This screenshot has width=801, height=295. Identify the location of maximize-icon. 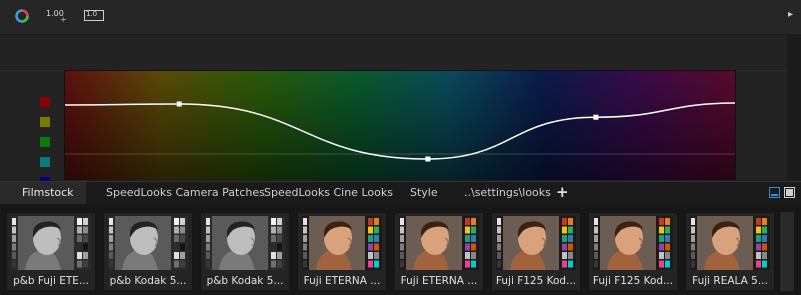
(789, 192).